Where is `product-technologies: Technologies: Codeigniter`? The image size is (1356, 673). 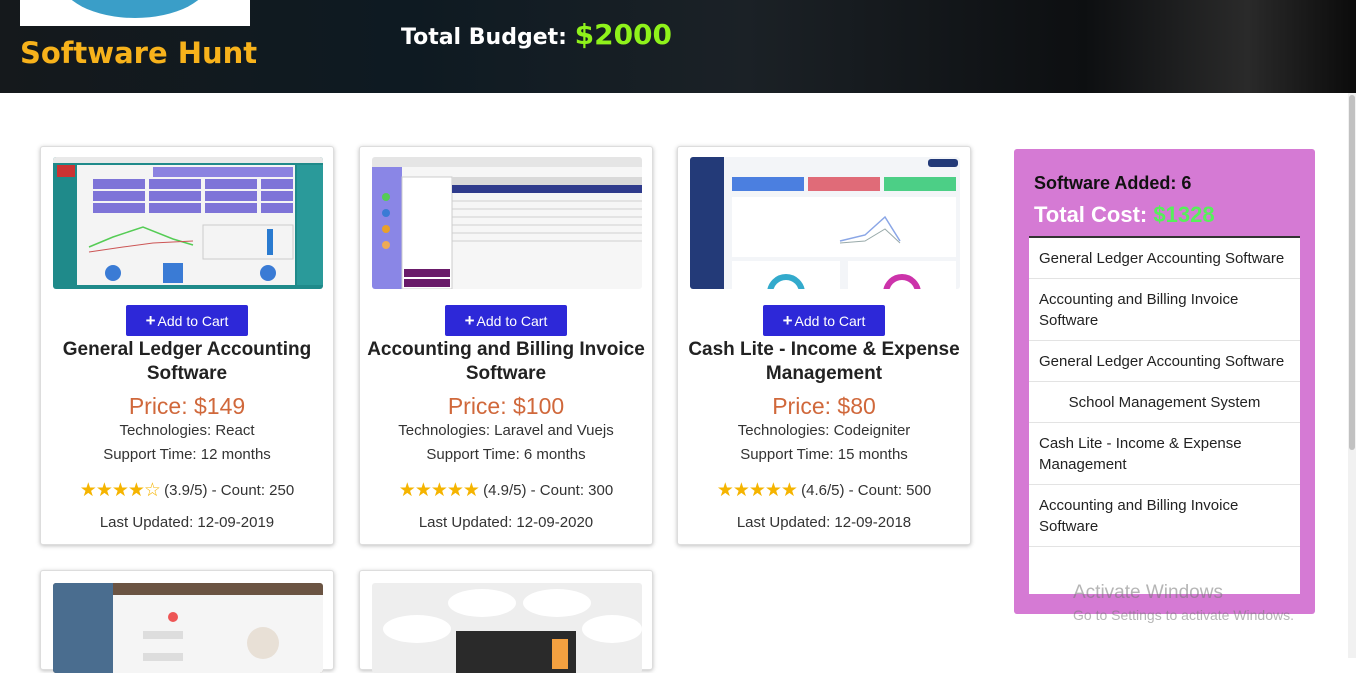 product-technologies: Technologies: Codeigniter is located at coordinates (824, 430).